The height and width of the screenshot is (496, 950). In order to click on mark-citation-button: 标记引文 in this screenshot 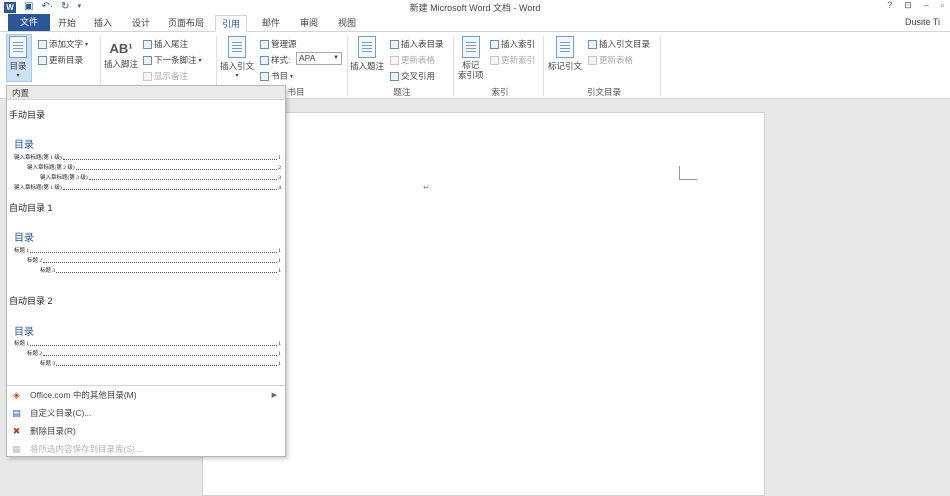, I will do `click(565, 54)`.